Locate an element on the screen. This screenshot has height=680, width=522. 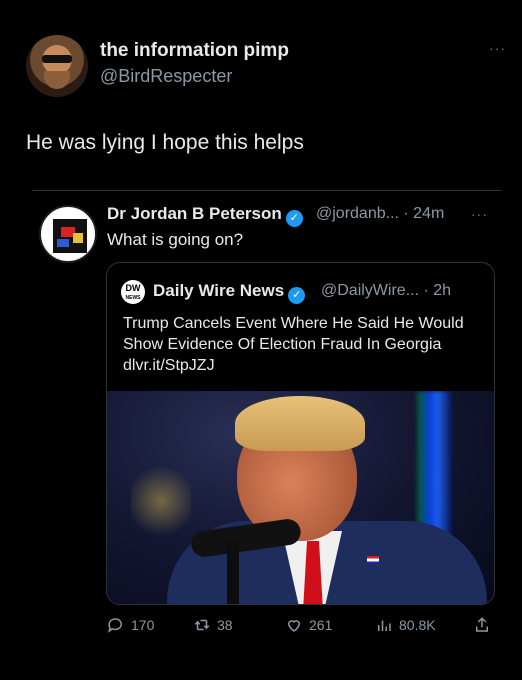
news-source-name-text: Daily Wire News is located at coordinates (219, 290).